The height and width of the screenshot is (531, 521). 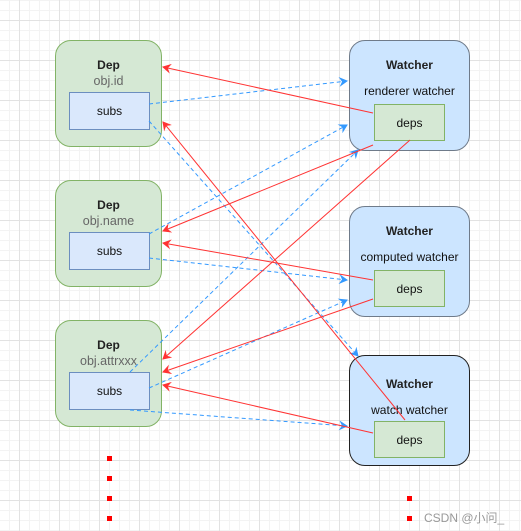 I want to click on watcher-name: renderer watcher, so click(x=409, y=91).